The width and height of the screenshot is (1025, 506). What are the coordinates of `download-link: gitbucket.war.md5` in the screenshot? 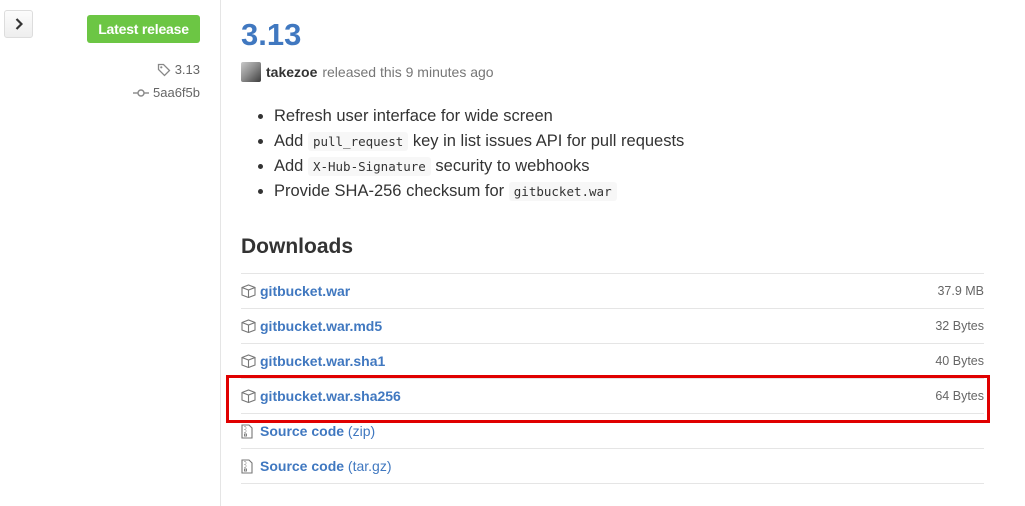 It's located at (597, 326).